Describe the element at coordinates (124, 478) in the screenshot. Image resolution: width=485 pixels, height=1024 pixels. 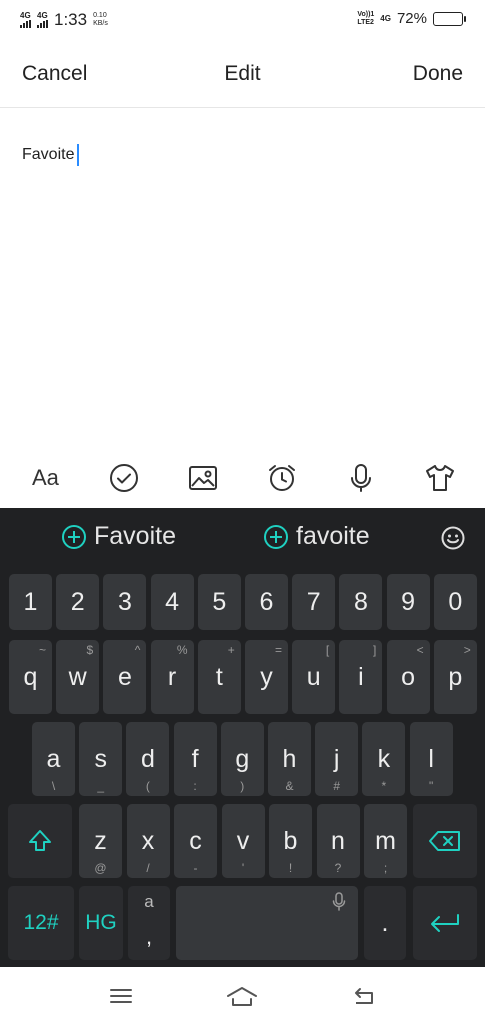
I see `checkbox-icon` at that location.